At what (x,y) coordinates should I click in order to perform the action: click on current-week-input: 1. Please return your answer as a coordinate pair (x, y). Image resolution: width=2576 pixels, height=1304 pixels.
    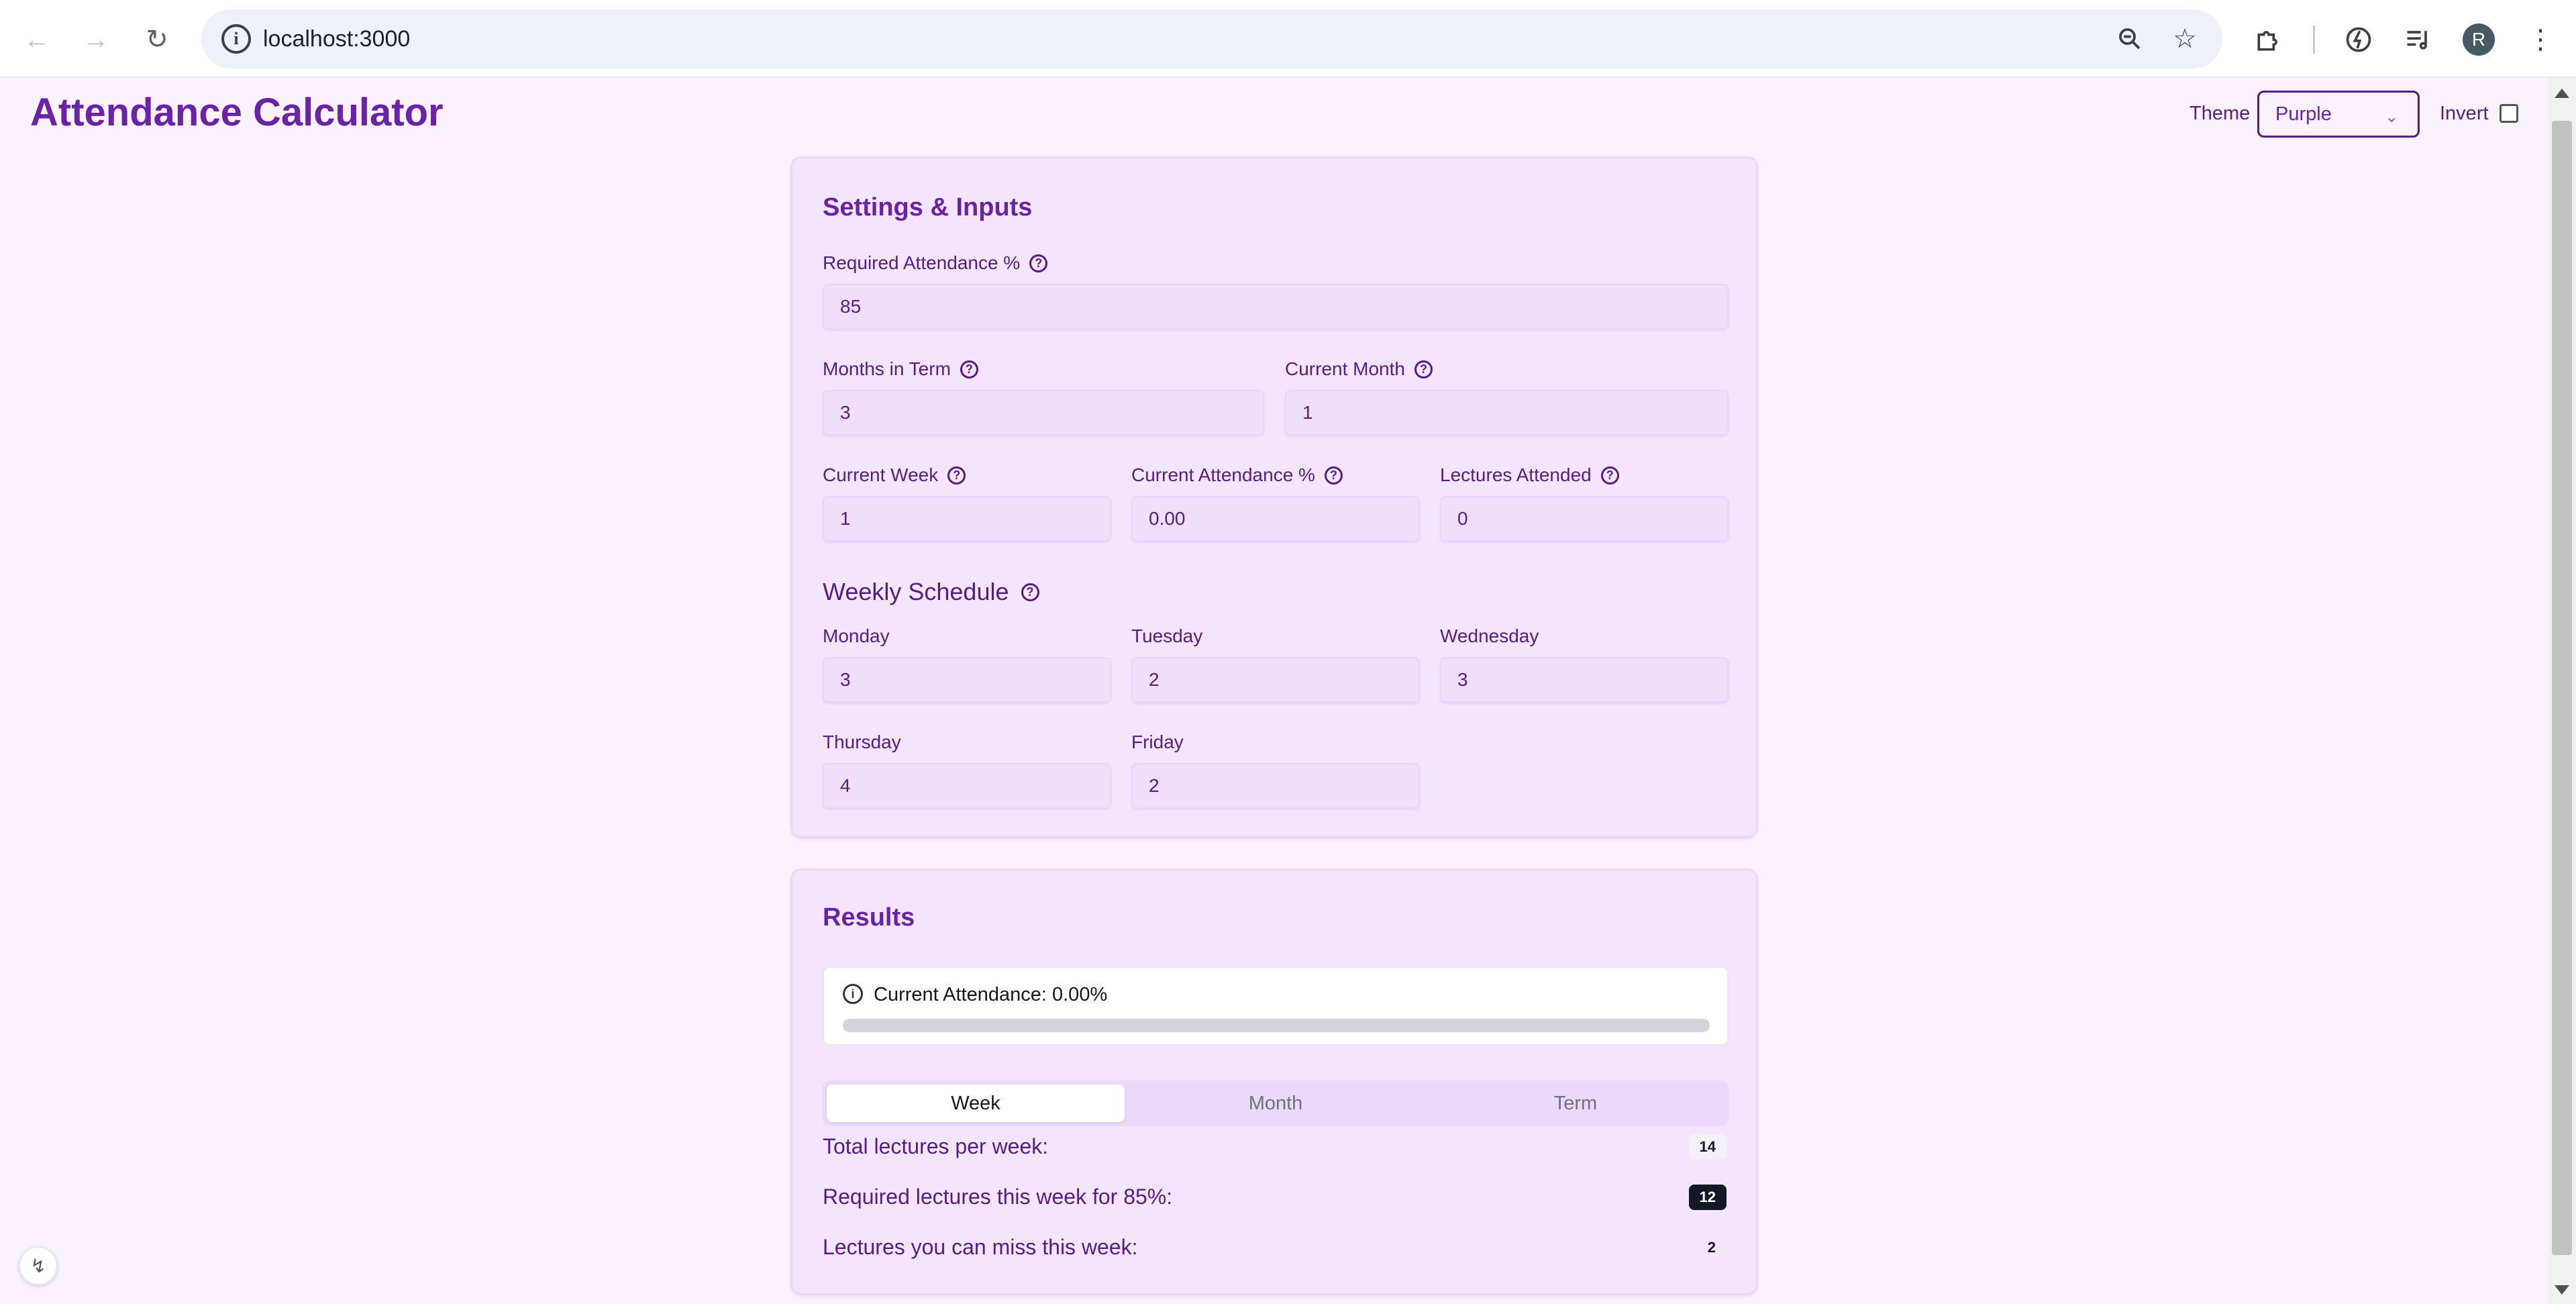
    Looking at the image, I should click on (967, 519).